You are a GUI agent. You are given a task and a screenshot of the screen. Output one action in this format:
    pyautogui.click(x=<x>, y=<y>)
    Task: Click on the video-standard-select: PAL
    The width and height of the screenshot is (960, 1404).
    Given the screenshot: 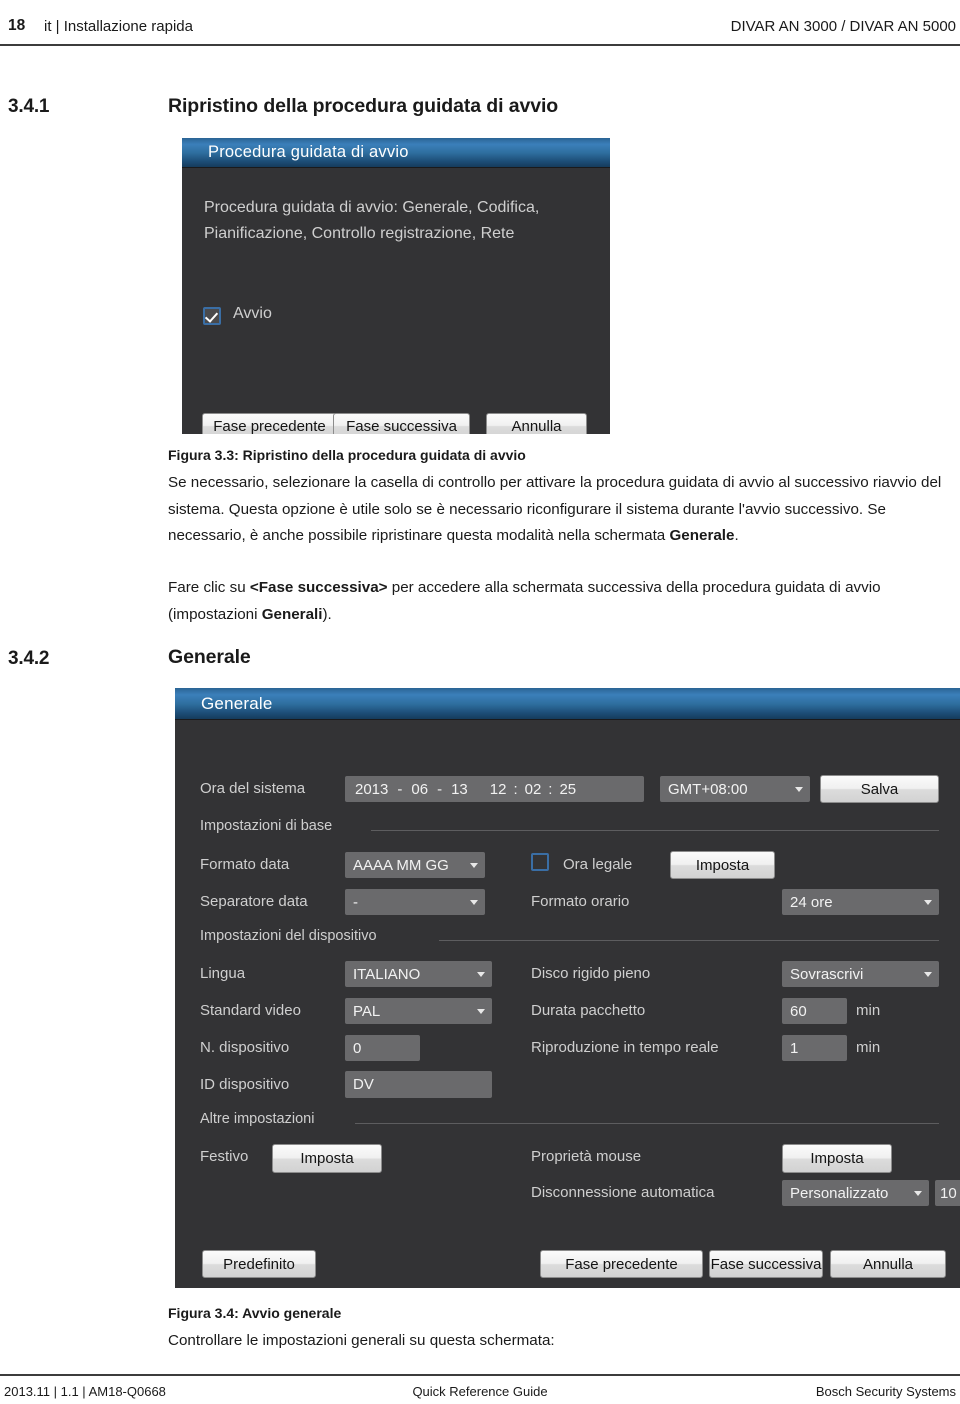 What is the action you would take?
    pyautogui.click(x=418, y=1011)
    